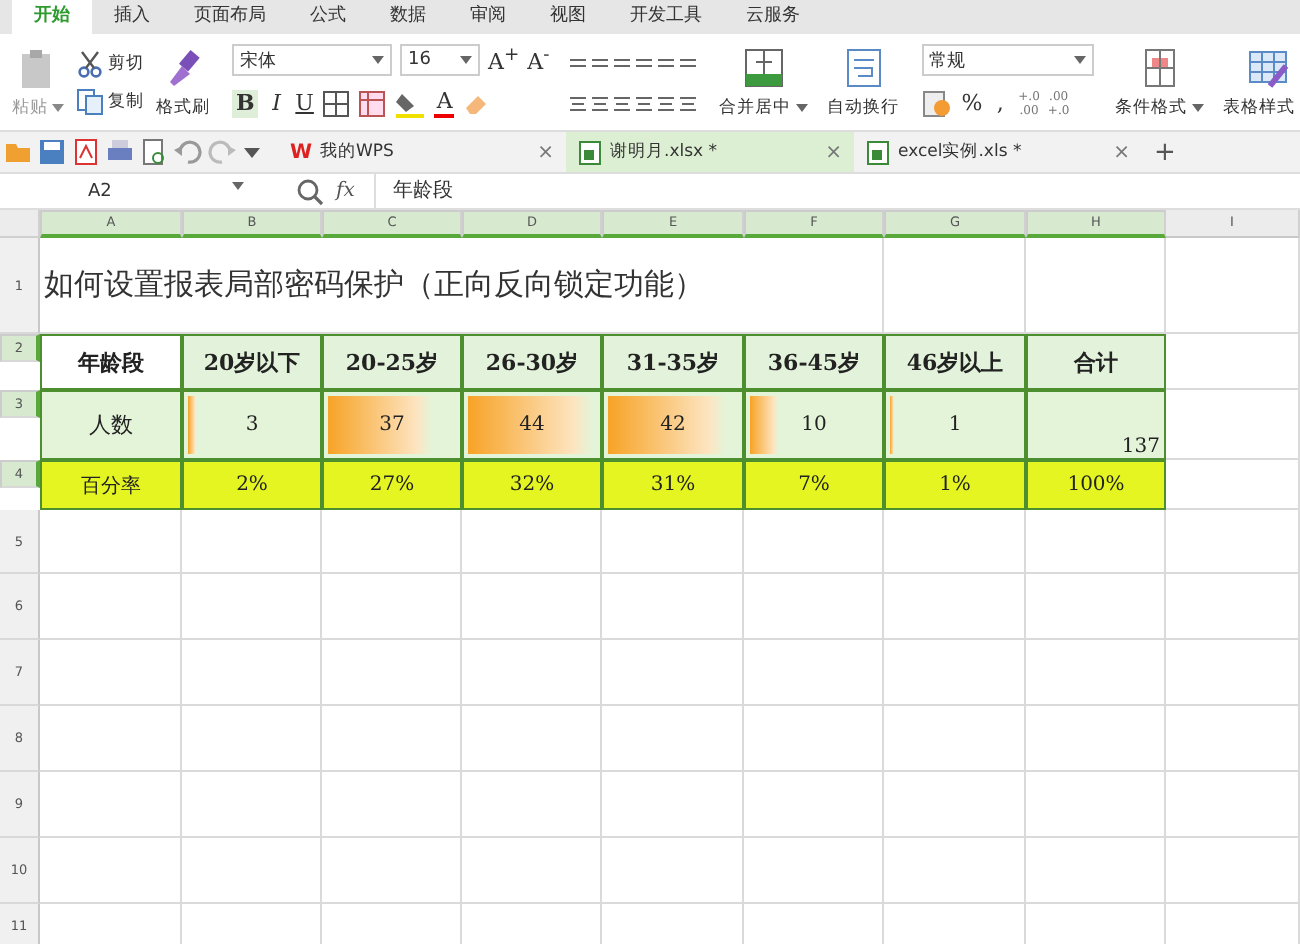 This screenshot has width=1300, height=944. What do you see at coordinates (345, 191) in the screenshot?
I see `function-button: fx` at bounding box center [345, 191].